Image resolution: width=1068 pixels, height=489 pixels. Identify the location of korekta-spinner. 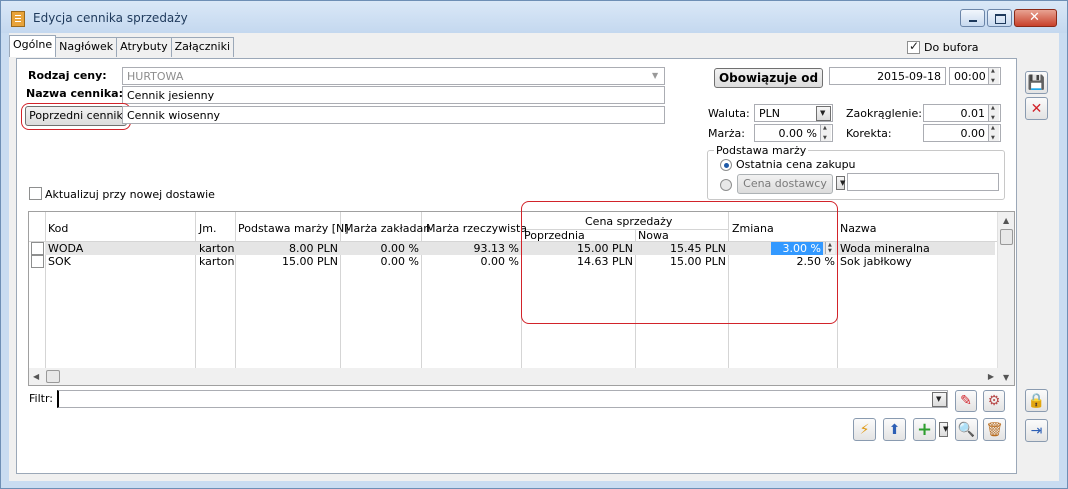
(993, 133).